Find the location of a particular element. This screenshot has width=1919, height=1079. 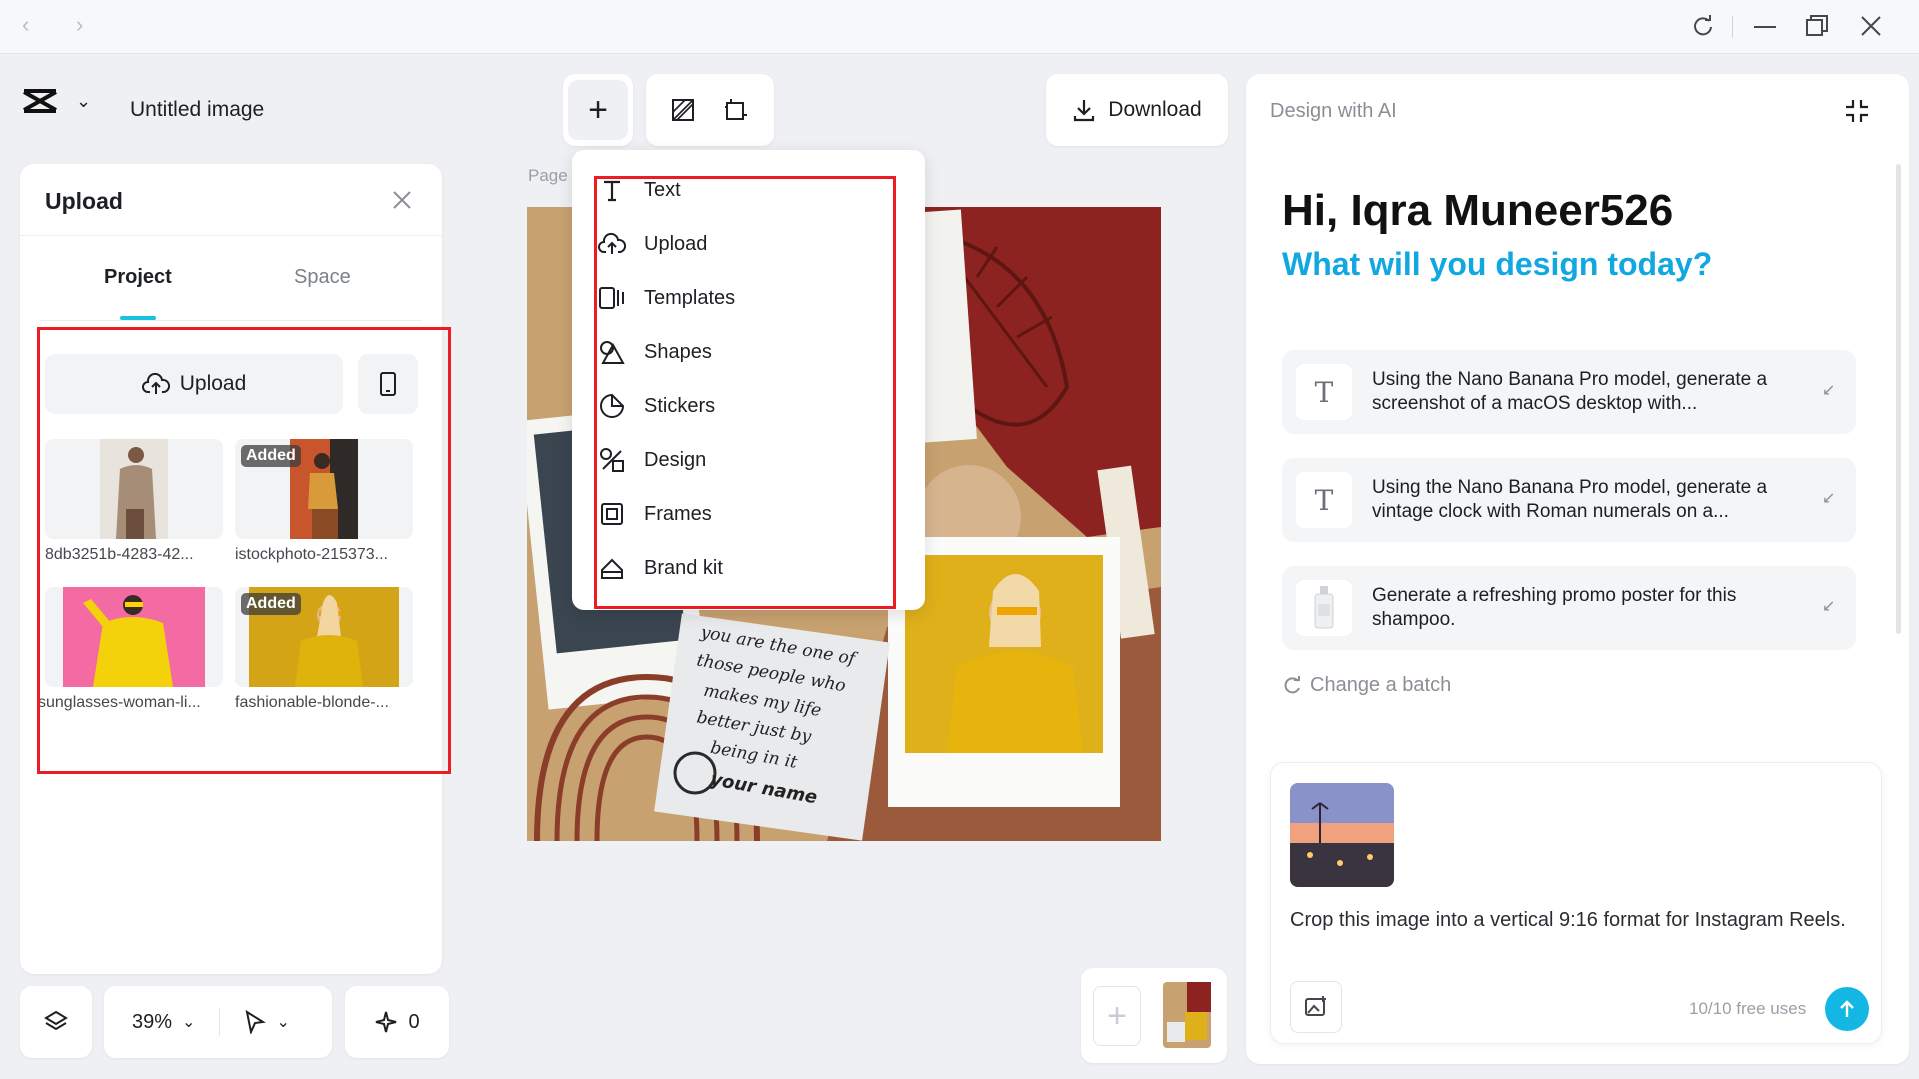

zoom-level: 39% is located at coordinates (152, 1022).